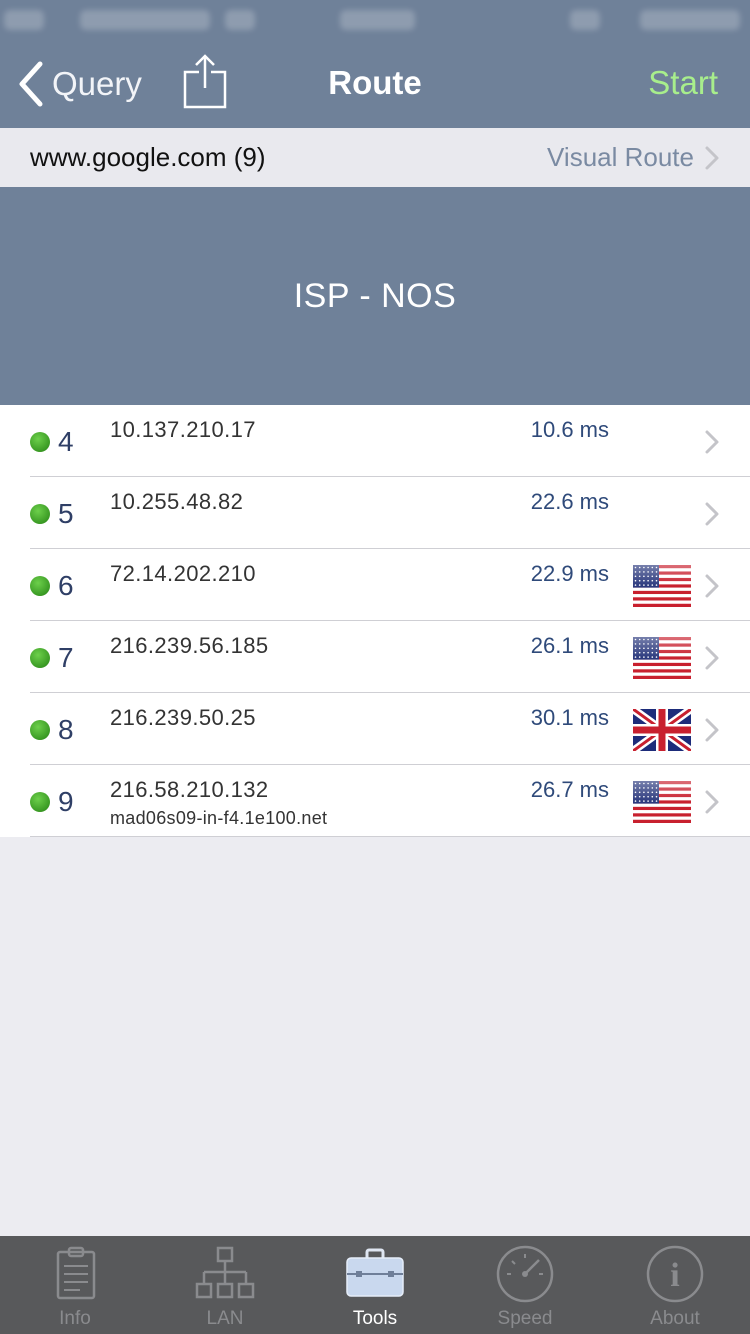  What do you see at coordinates (225, 1274) in the screenshot?
I see `network-icon` at bounding box center [225, 1274].